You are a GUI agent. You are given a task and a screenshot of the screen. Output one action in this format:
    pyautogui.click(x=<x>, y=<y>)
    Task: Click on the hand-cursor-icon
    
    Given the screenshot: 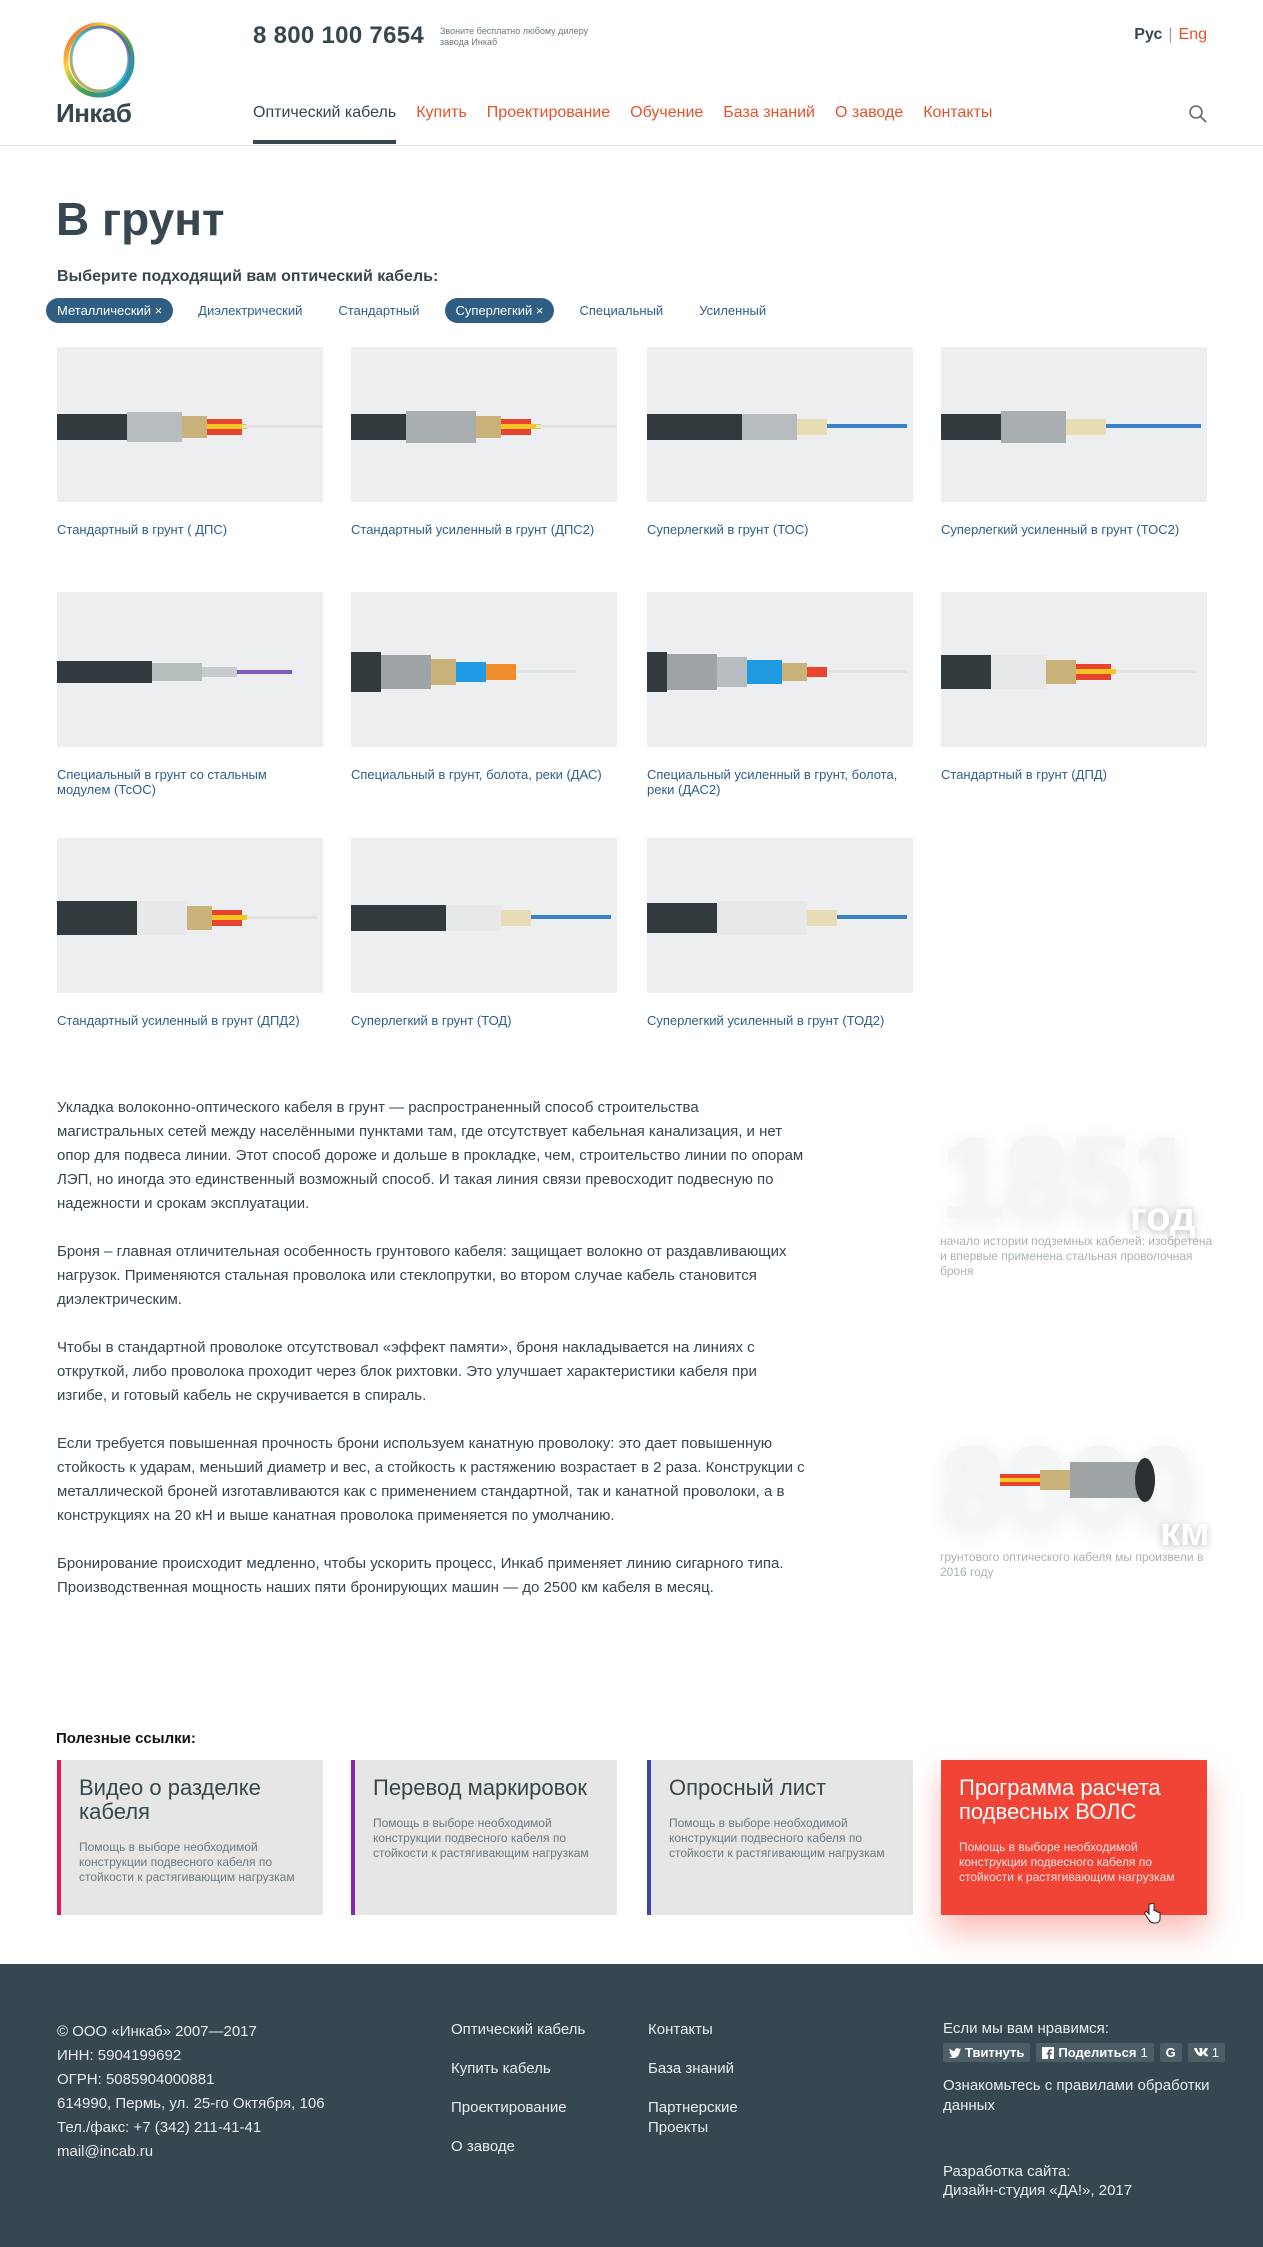 What is the action you would take?
    pyautogui.click(x=1152, y=1913)
    